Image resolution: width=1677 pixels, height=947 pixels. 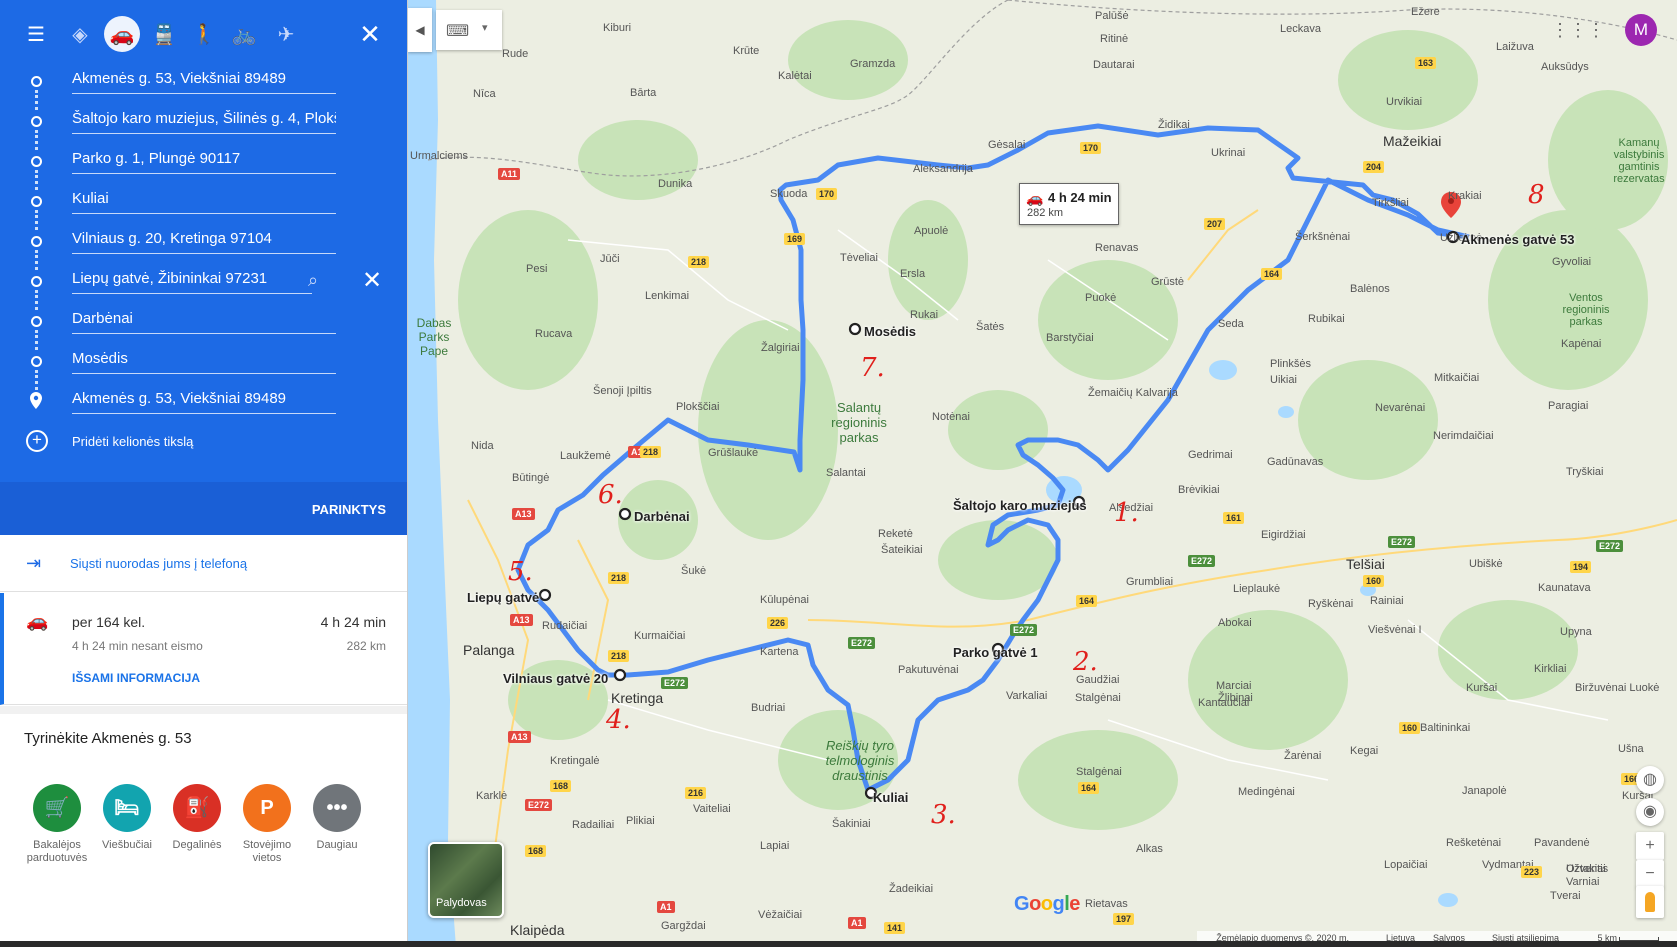 I want to click on category-groceries: 🛒 Bakalėjos parduotuvės, so click(x=57, y=824).